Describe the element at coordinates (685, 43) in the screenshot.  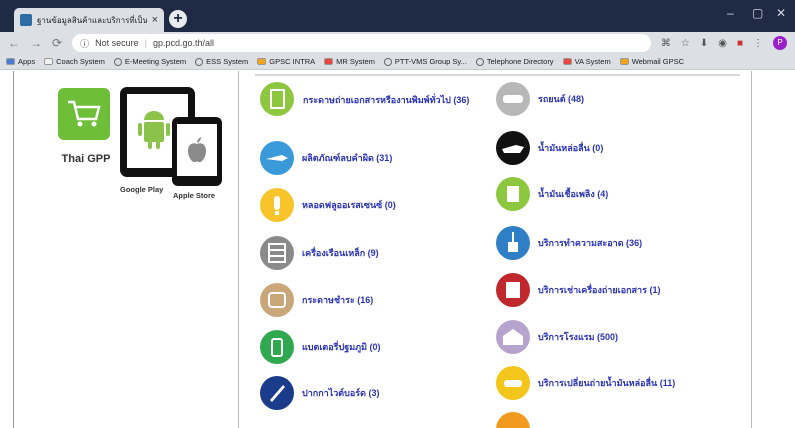
I see `bookmark-star-icon: ☆` at that location.